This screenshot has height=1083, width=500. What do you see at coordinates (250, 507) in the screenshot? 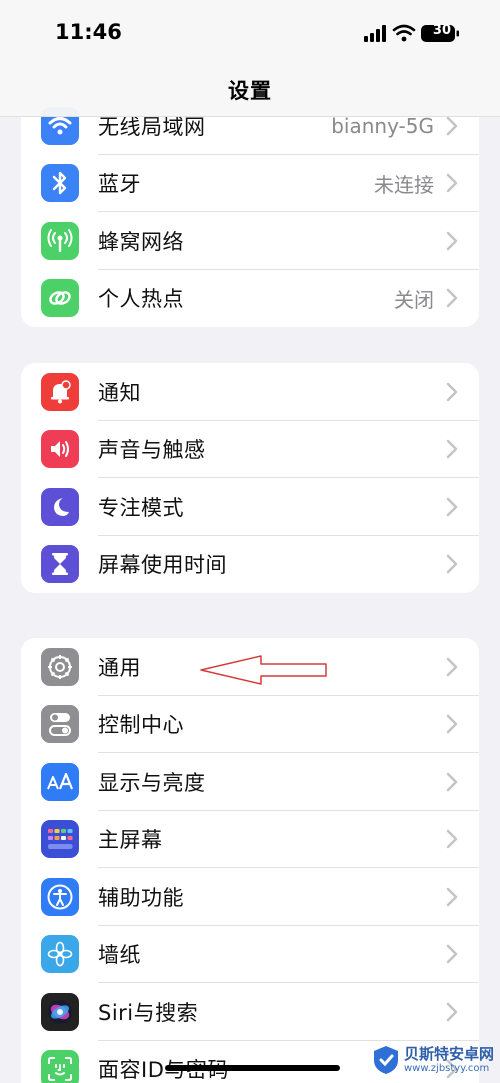
I see `row-focus: 专注模式` at bounding box center [250, 507].